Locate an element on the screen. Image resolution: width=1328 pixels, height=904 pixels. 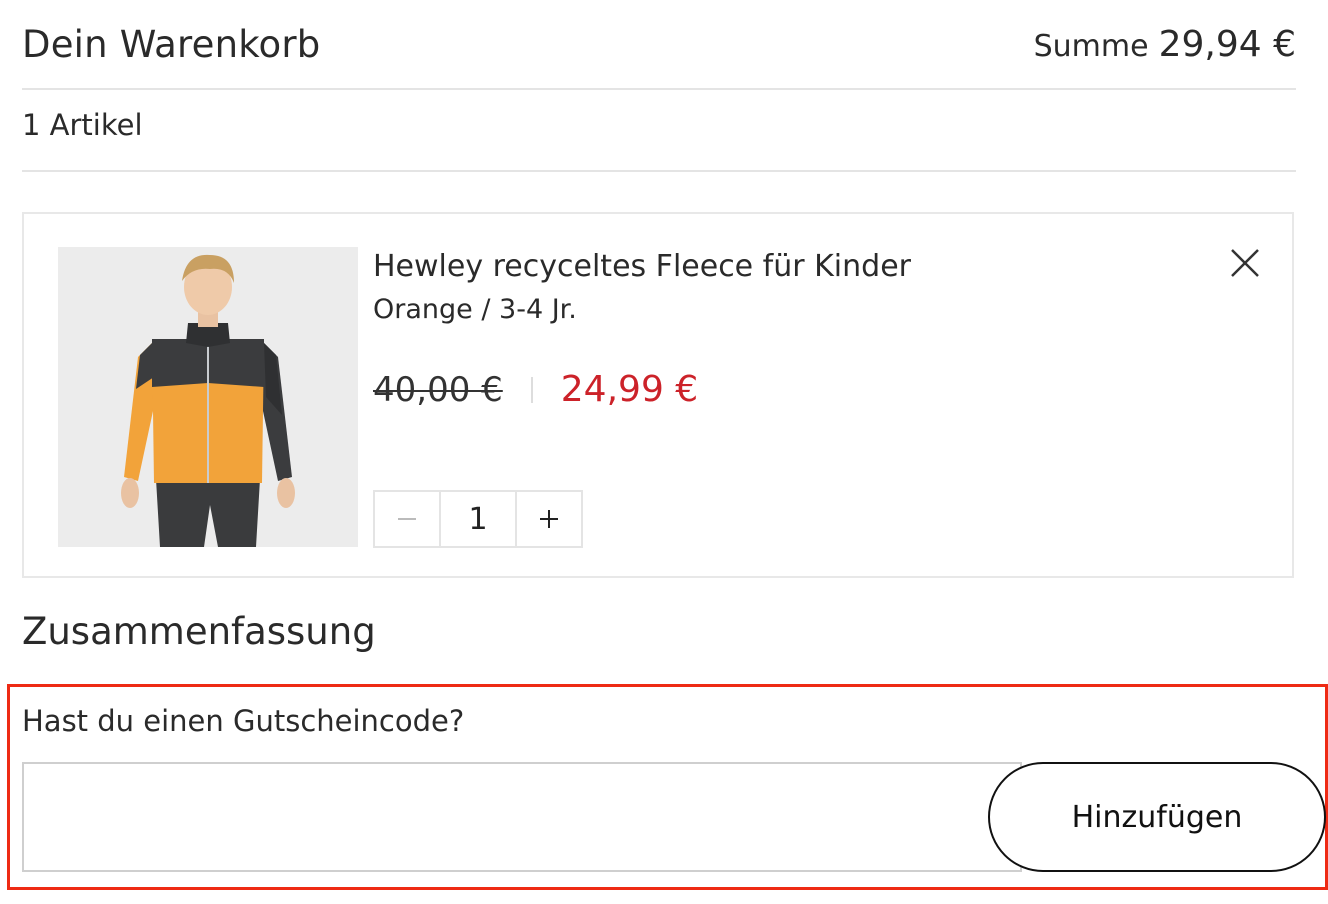
remove-item-button is located at coordinates (1245, 263).